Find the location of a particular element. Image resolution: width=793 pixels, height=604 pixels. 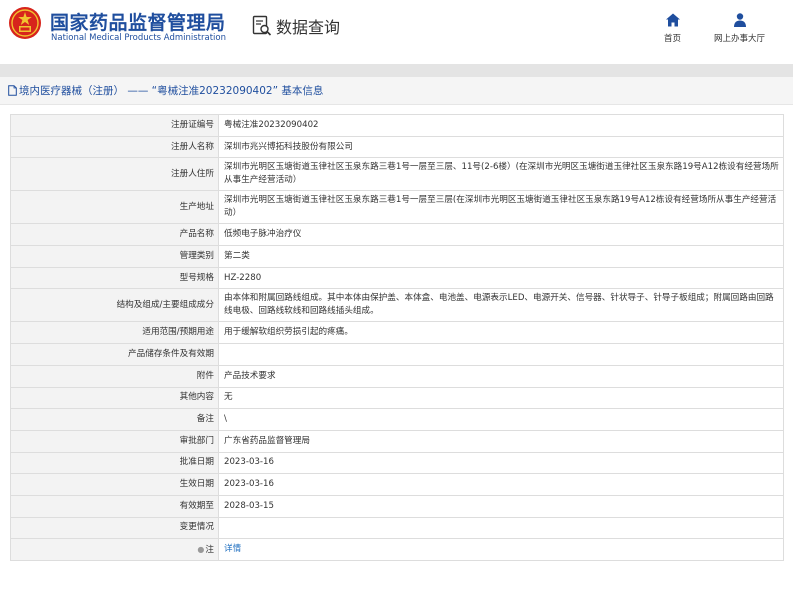

row-label-attachment: 附件 is located at coordinates (114, 376).